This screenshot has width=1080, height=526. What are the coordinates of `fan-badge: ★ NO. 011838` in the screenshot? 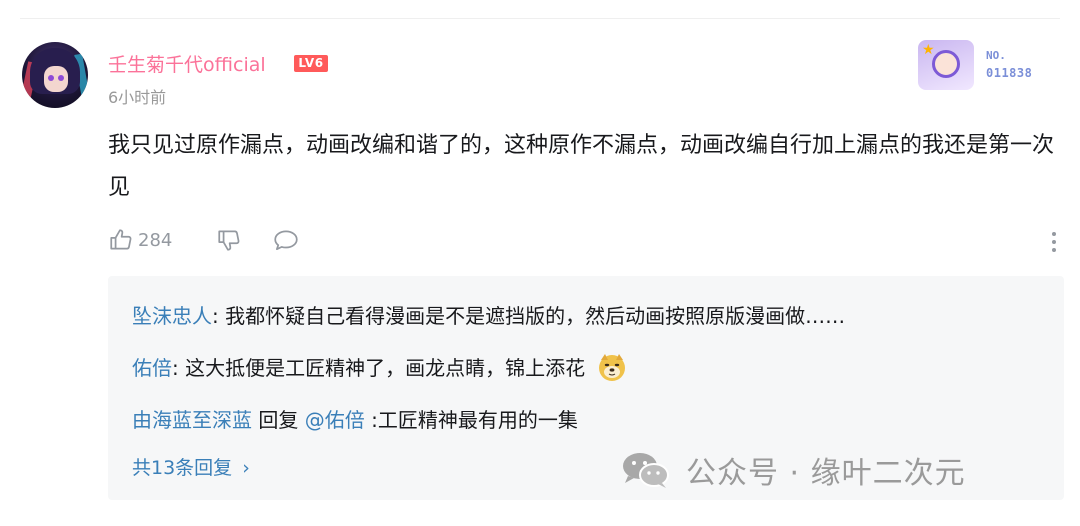 It's located at (982, 65).